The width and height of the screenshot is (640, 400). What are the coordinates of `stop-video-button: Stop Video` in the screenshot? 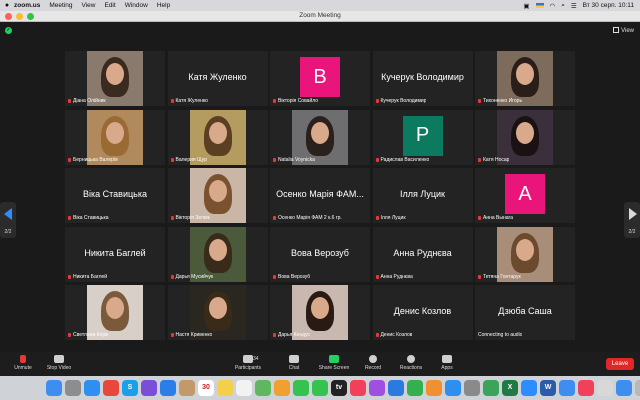 It's located at (59, 363).